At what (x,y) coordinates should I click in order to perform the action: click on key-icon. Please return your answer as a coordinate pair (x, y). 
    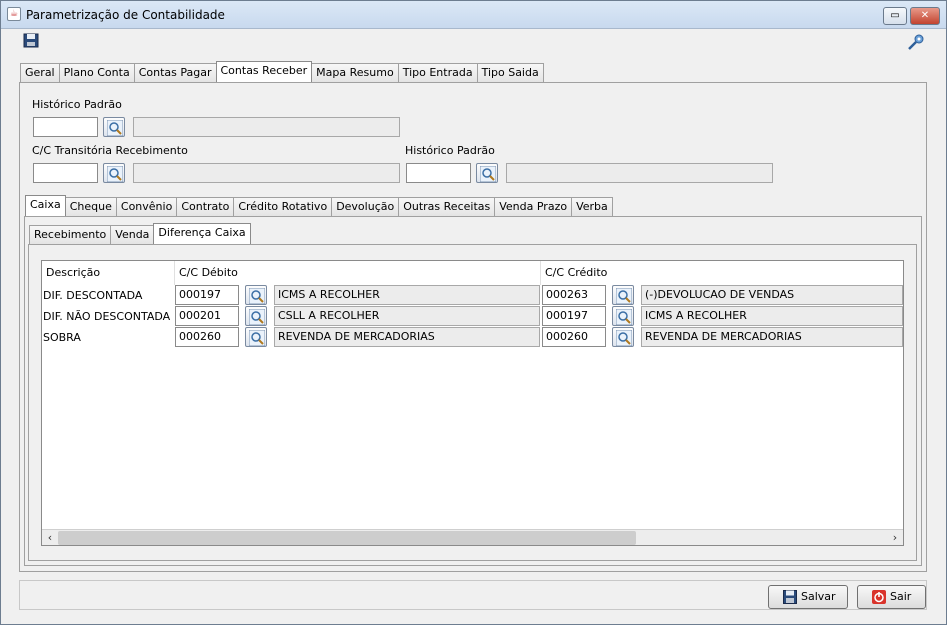
    Looking at the image, I should click on (916, 42).